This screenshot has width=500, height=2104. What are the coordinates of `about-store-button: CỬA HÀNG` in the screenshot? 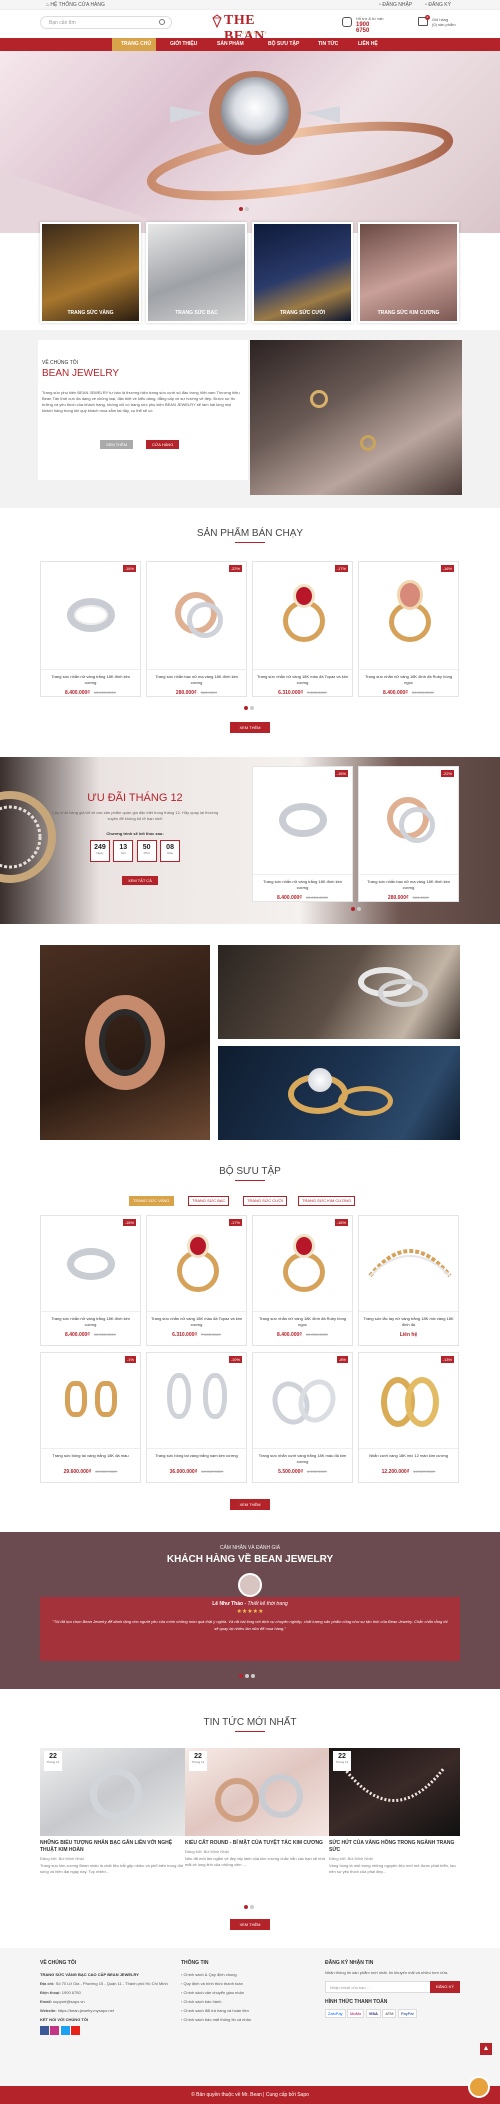 It's located at (163, 444).